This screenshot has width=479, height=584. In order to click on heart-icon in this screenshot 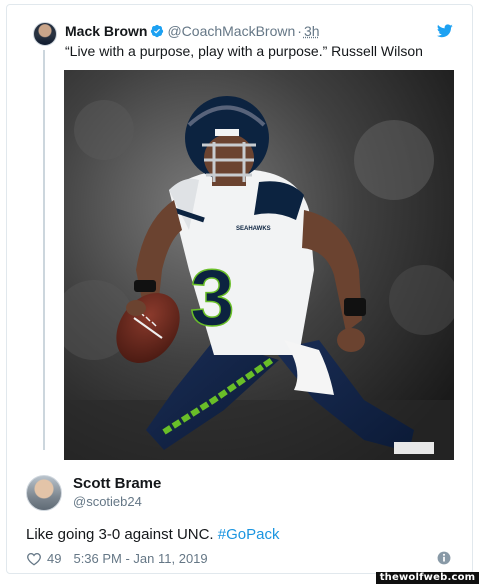, I will do `click(34, 559)`.